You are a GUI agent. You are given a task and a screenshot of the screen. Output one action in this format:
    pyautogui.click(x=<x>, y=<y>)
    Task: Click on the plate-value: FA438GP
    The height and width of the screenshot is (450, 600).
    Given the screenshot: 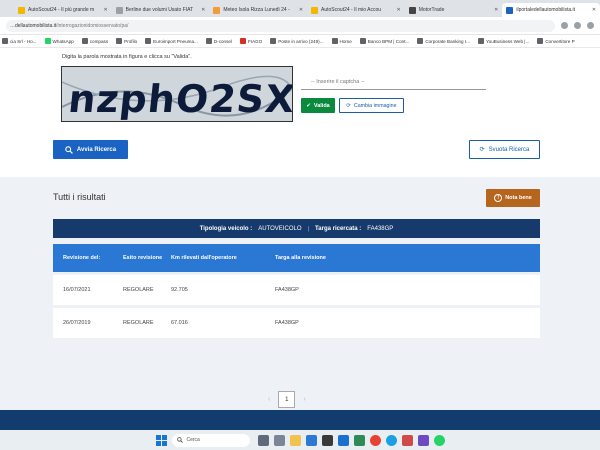 What is the action you would take?
    pyautogui.click(x=380, y=228)
    